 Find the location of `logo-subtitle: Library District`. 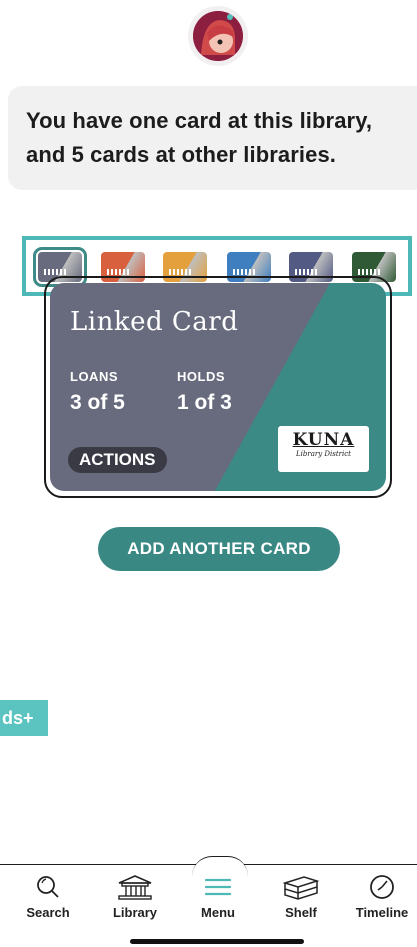

logo-subtitle: Library District is located at coordinates (323, 454).